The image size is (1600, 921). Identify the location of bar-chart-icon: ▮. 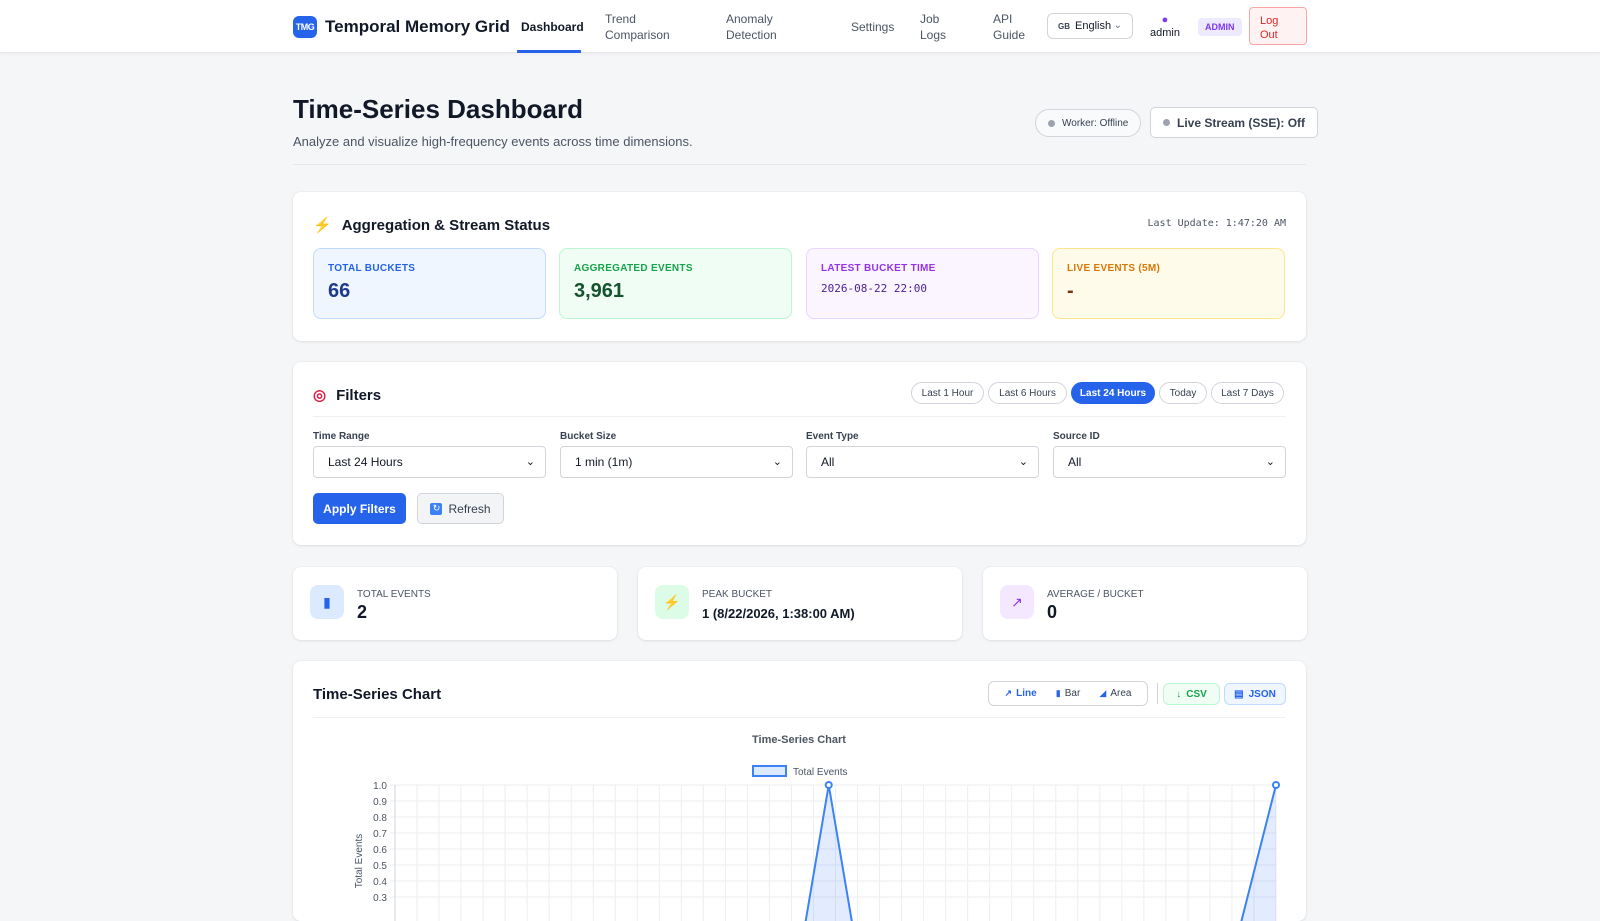
(327, 602).